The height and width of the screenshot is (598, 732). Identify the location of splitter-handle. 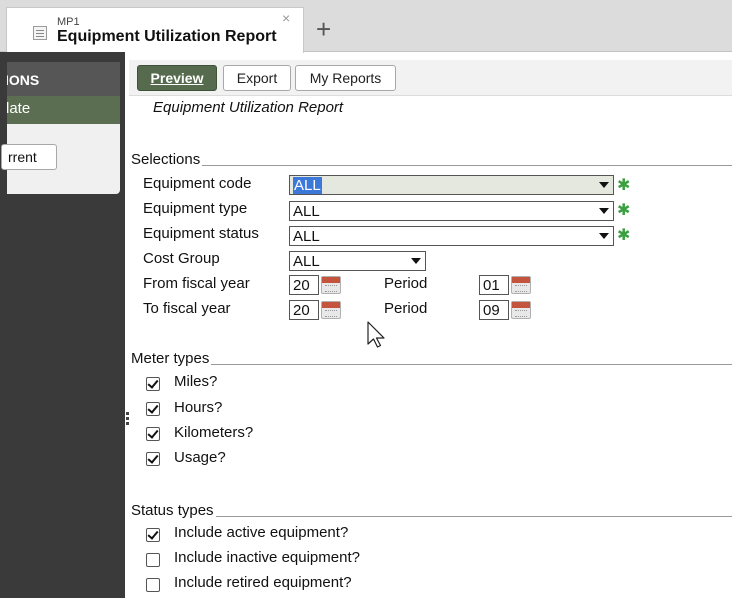
(128, 421).